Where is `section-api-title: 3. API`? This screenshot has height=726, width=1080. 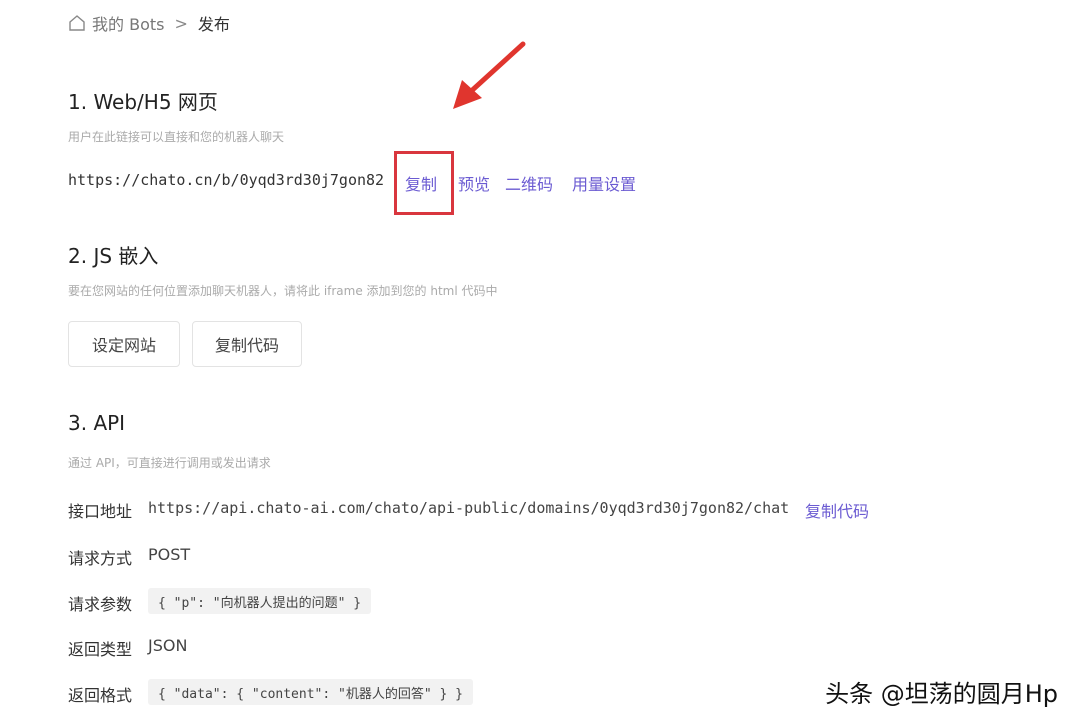 section-api-title: 3. API is located at coordinates (97, 423).